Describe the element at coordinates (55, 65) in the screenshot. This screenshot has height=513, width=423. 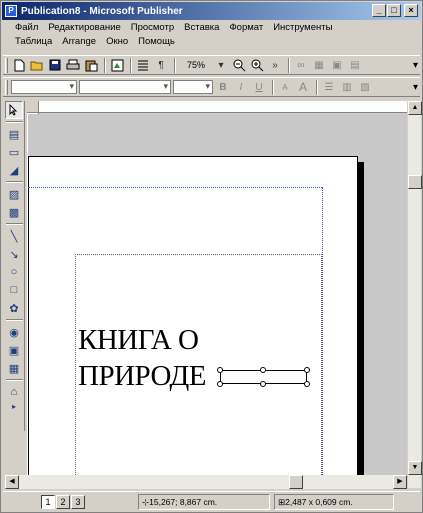
I see `save-icon` at that location.